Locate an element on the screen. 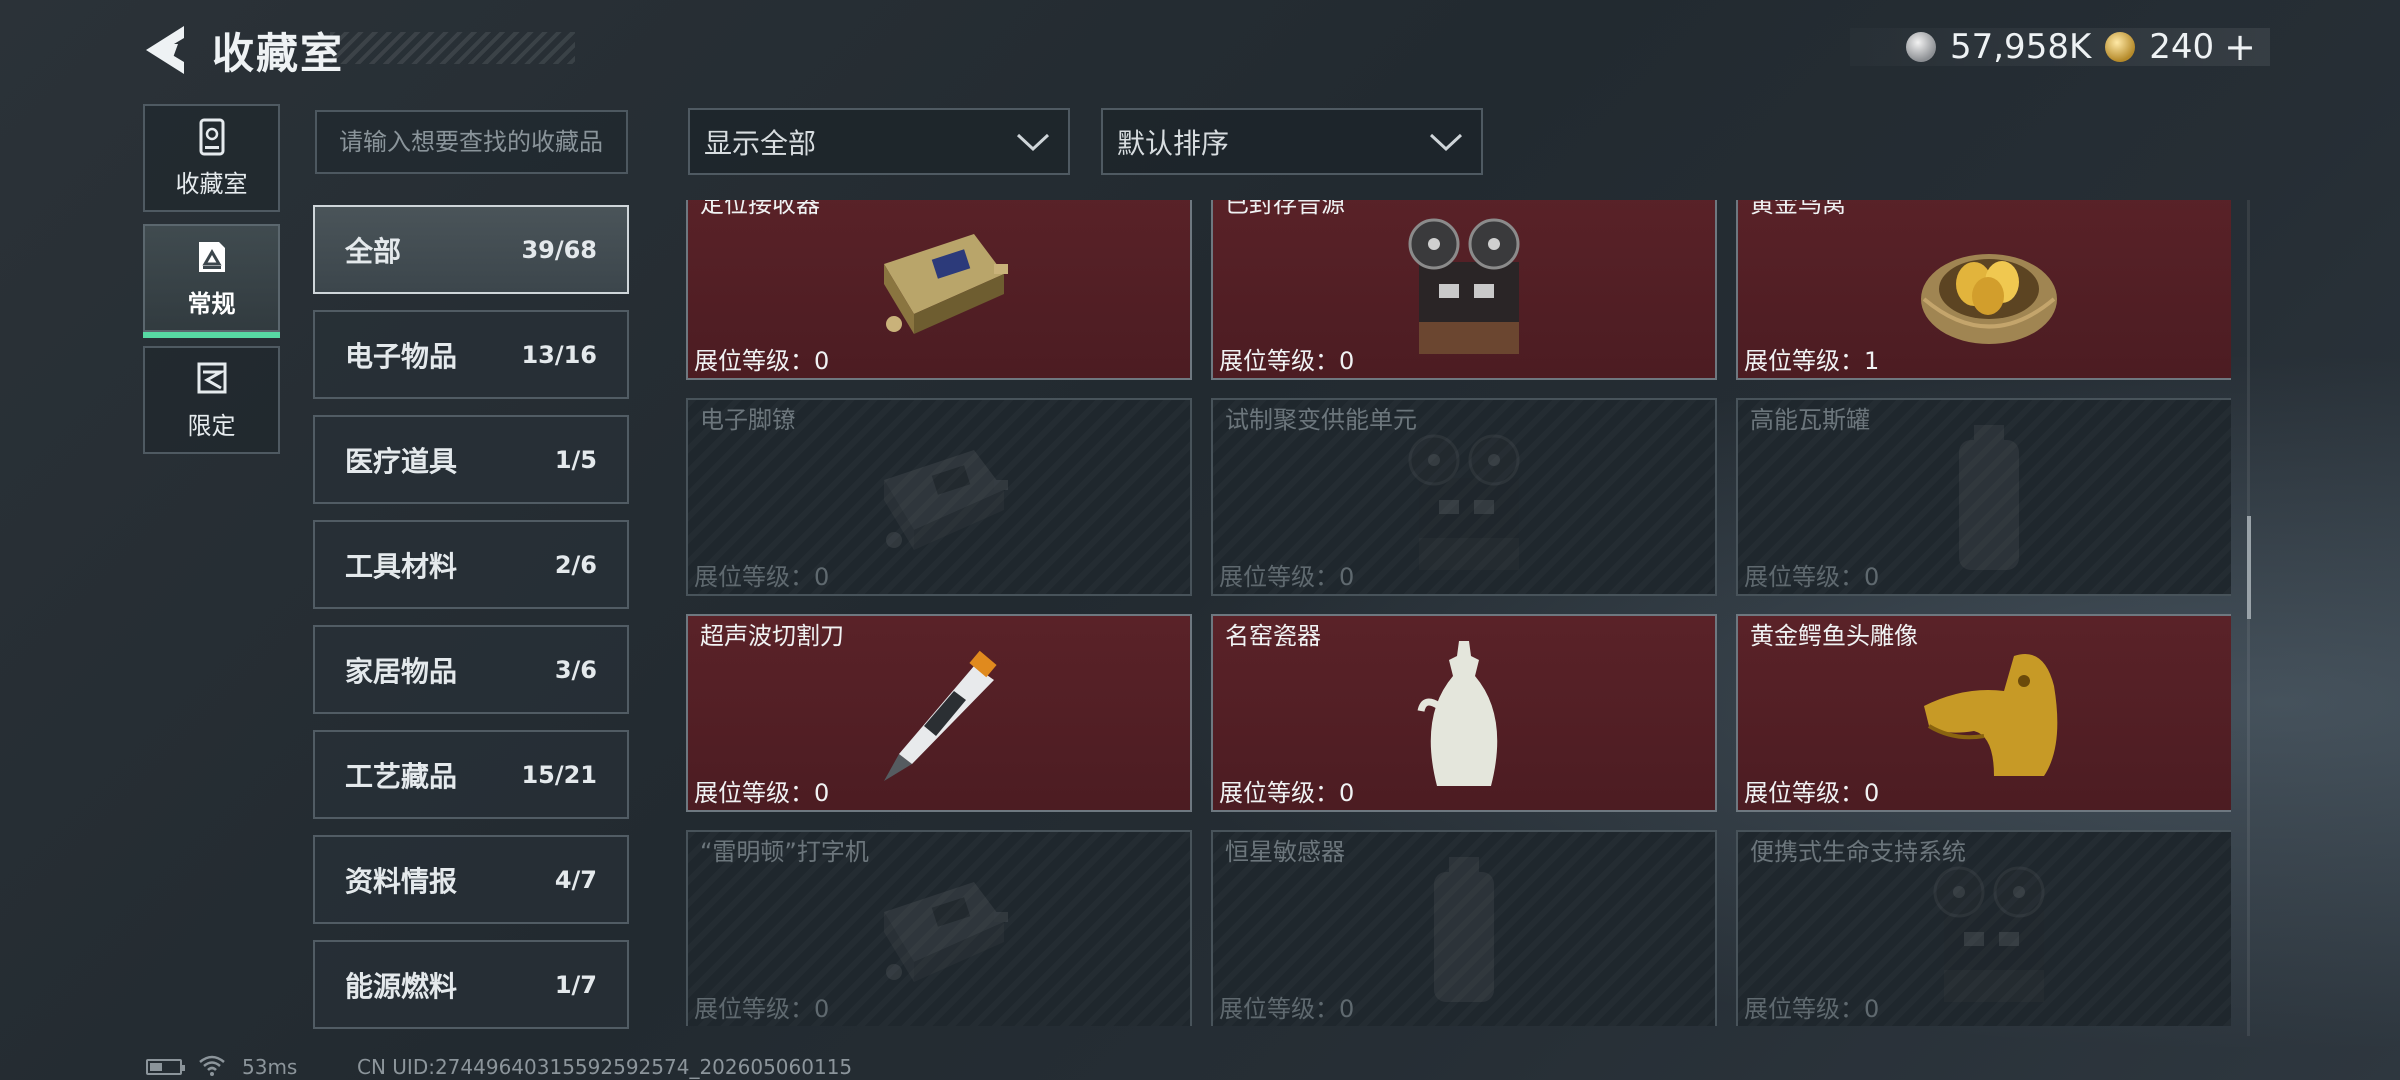 This screenshot has width=2400, height=1080. category-item: 工具材料 2/6 is located at coordinates (471, 564).